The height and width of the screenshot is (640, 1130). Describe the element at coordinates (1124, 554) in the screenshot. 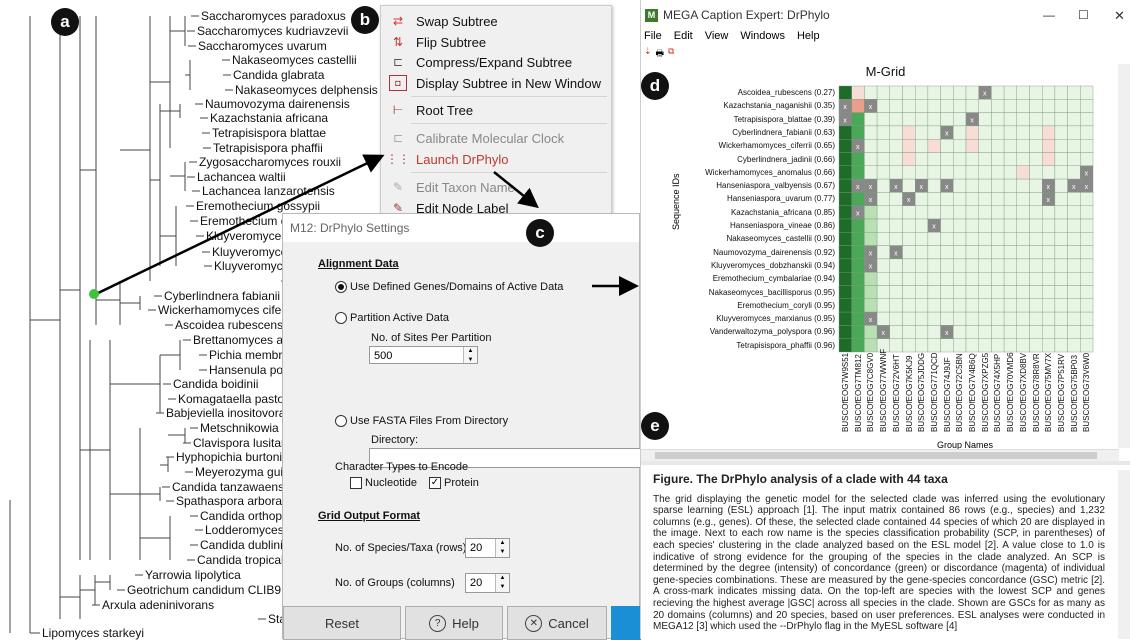

I see `caption-scrollbar` at that location.